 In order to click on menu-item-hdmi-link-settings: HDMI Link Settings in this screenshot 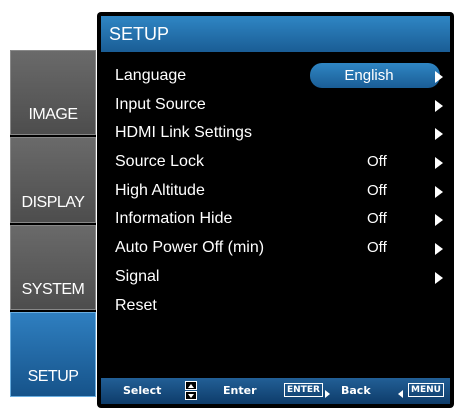, I will do `click(282, 133)`.